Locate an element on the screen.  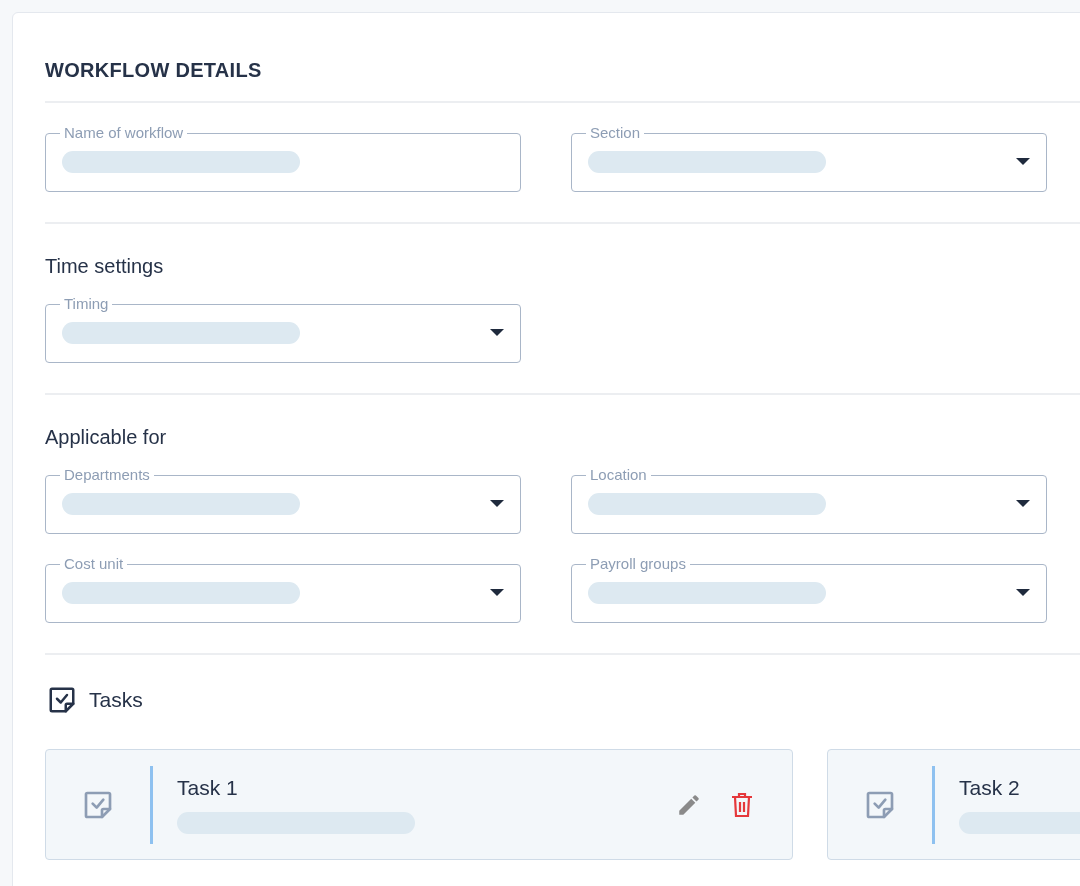
section-heading: Tasks is located at coordinates (116, 700).